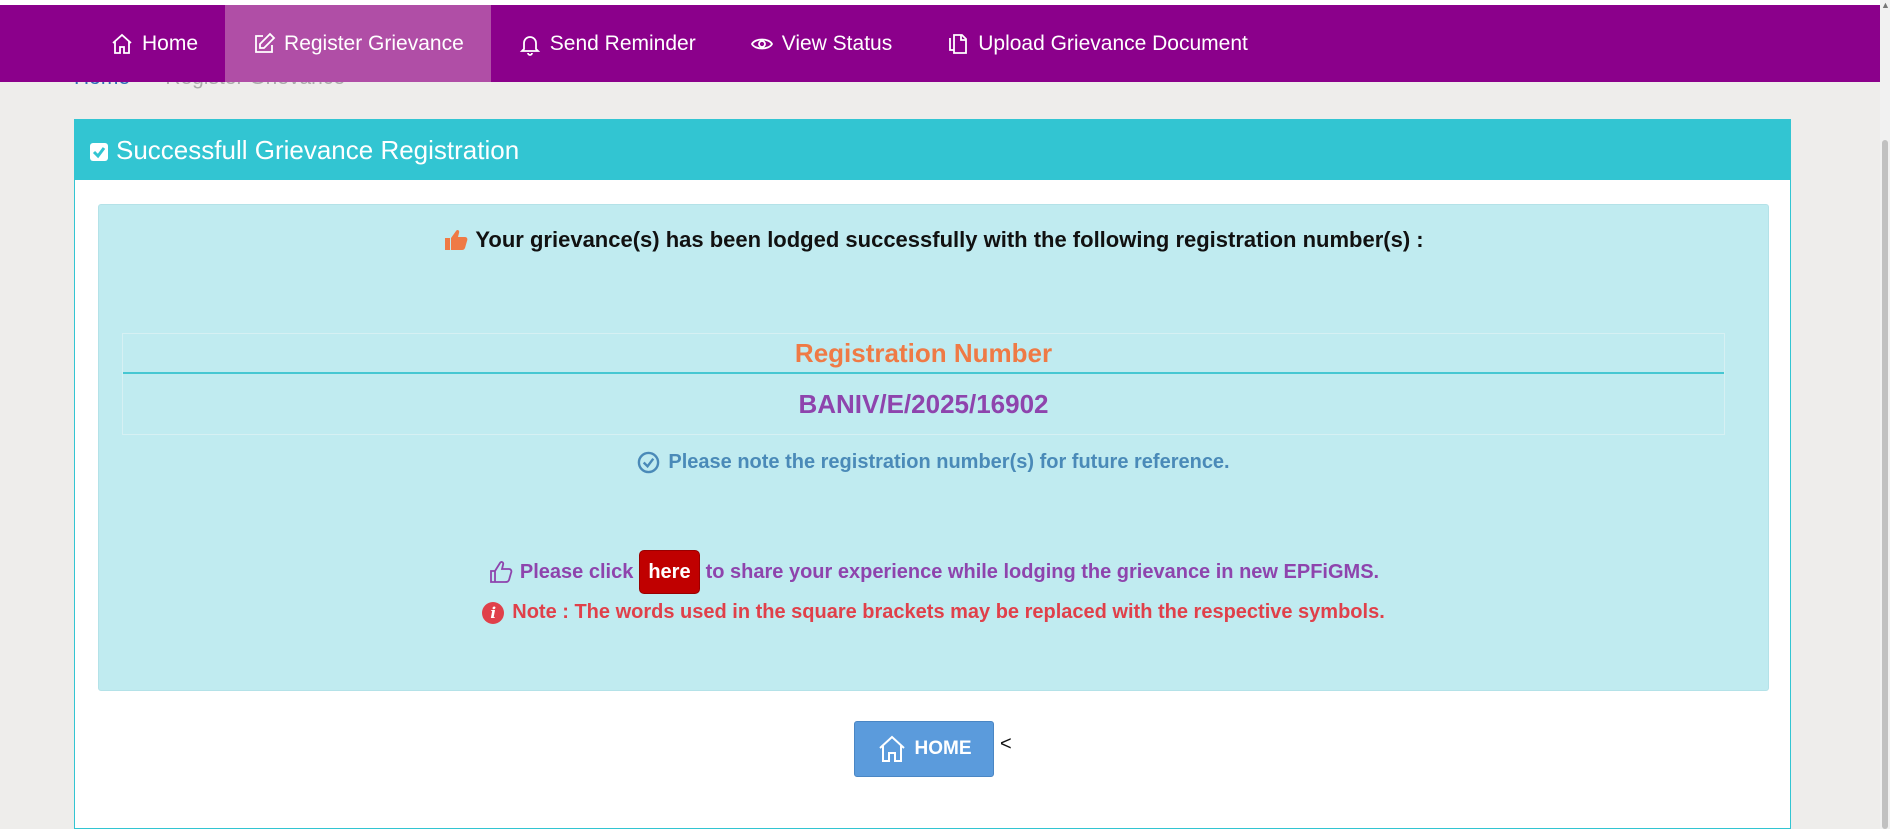  I want to click on nav-register-grievance: Register Grievance, so click(358, 43).